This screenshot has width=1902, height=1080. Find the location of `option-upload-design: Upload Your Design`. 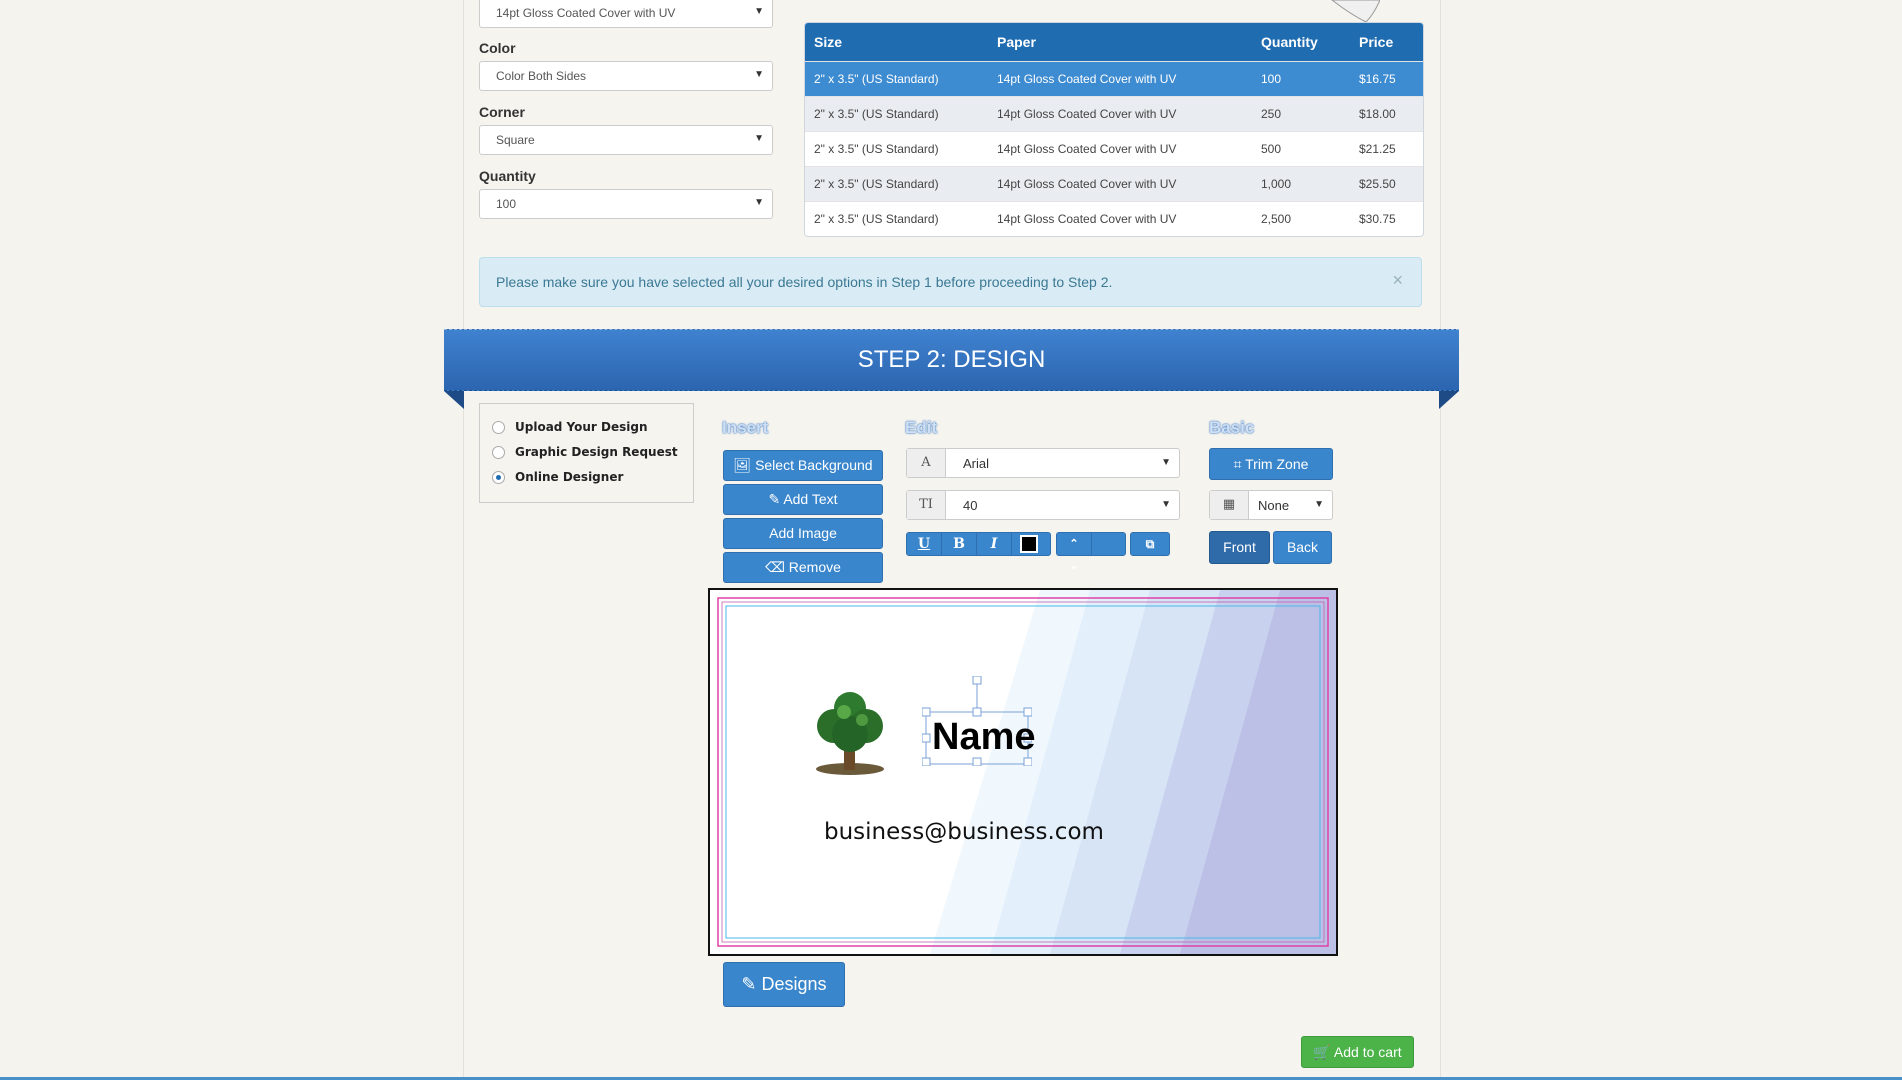

option-upload-design: Upload Your Design is located at coordinates (570, 427).